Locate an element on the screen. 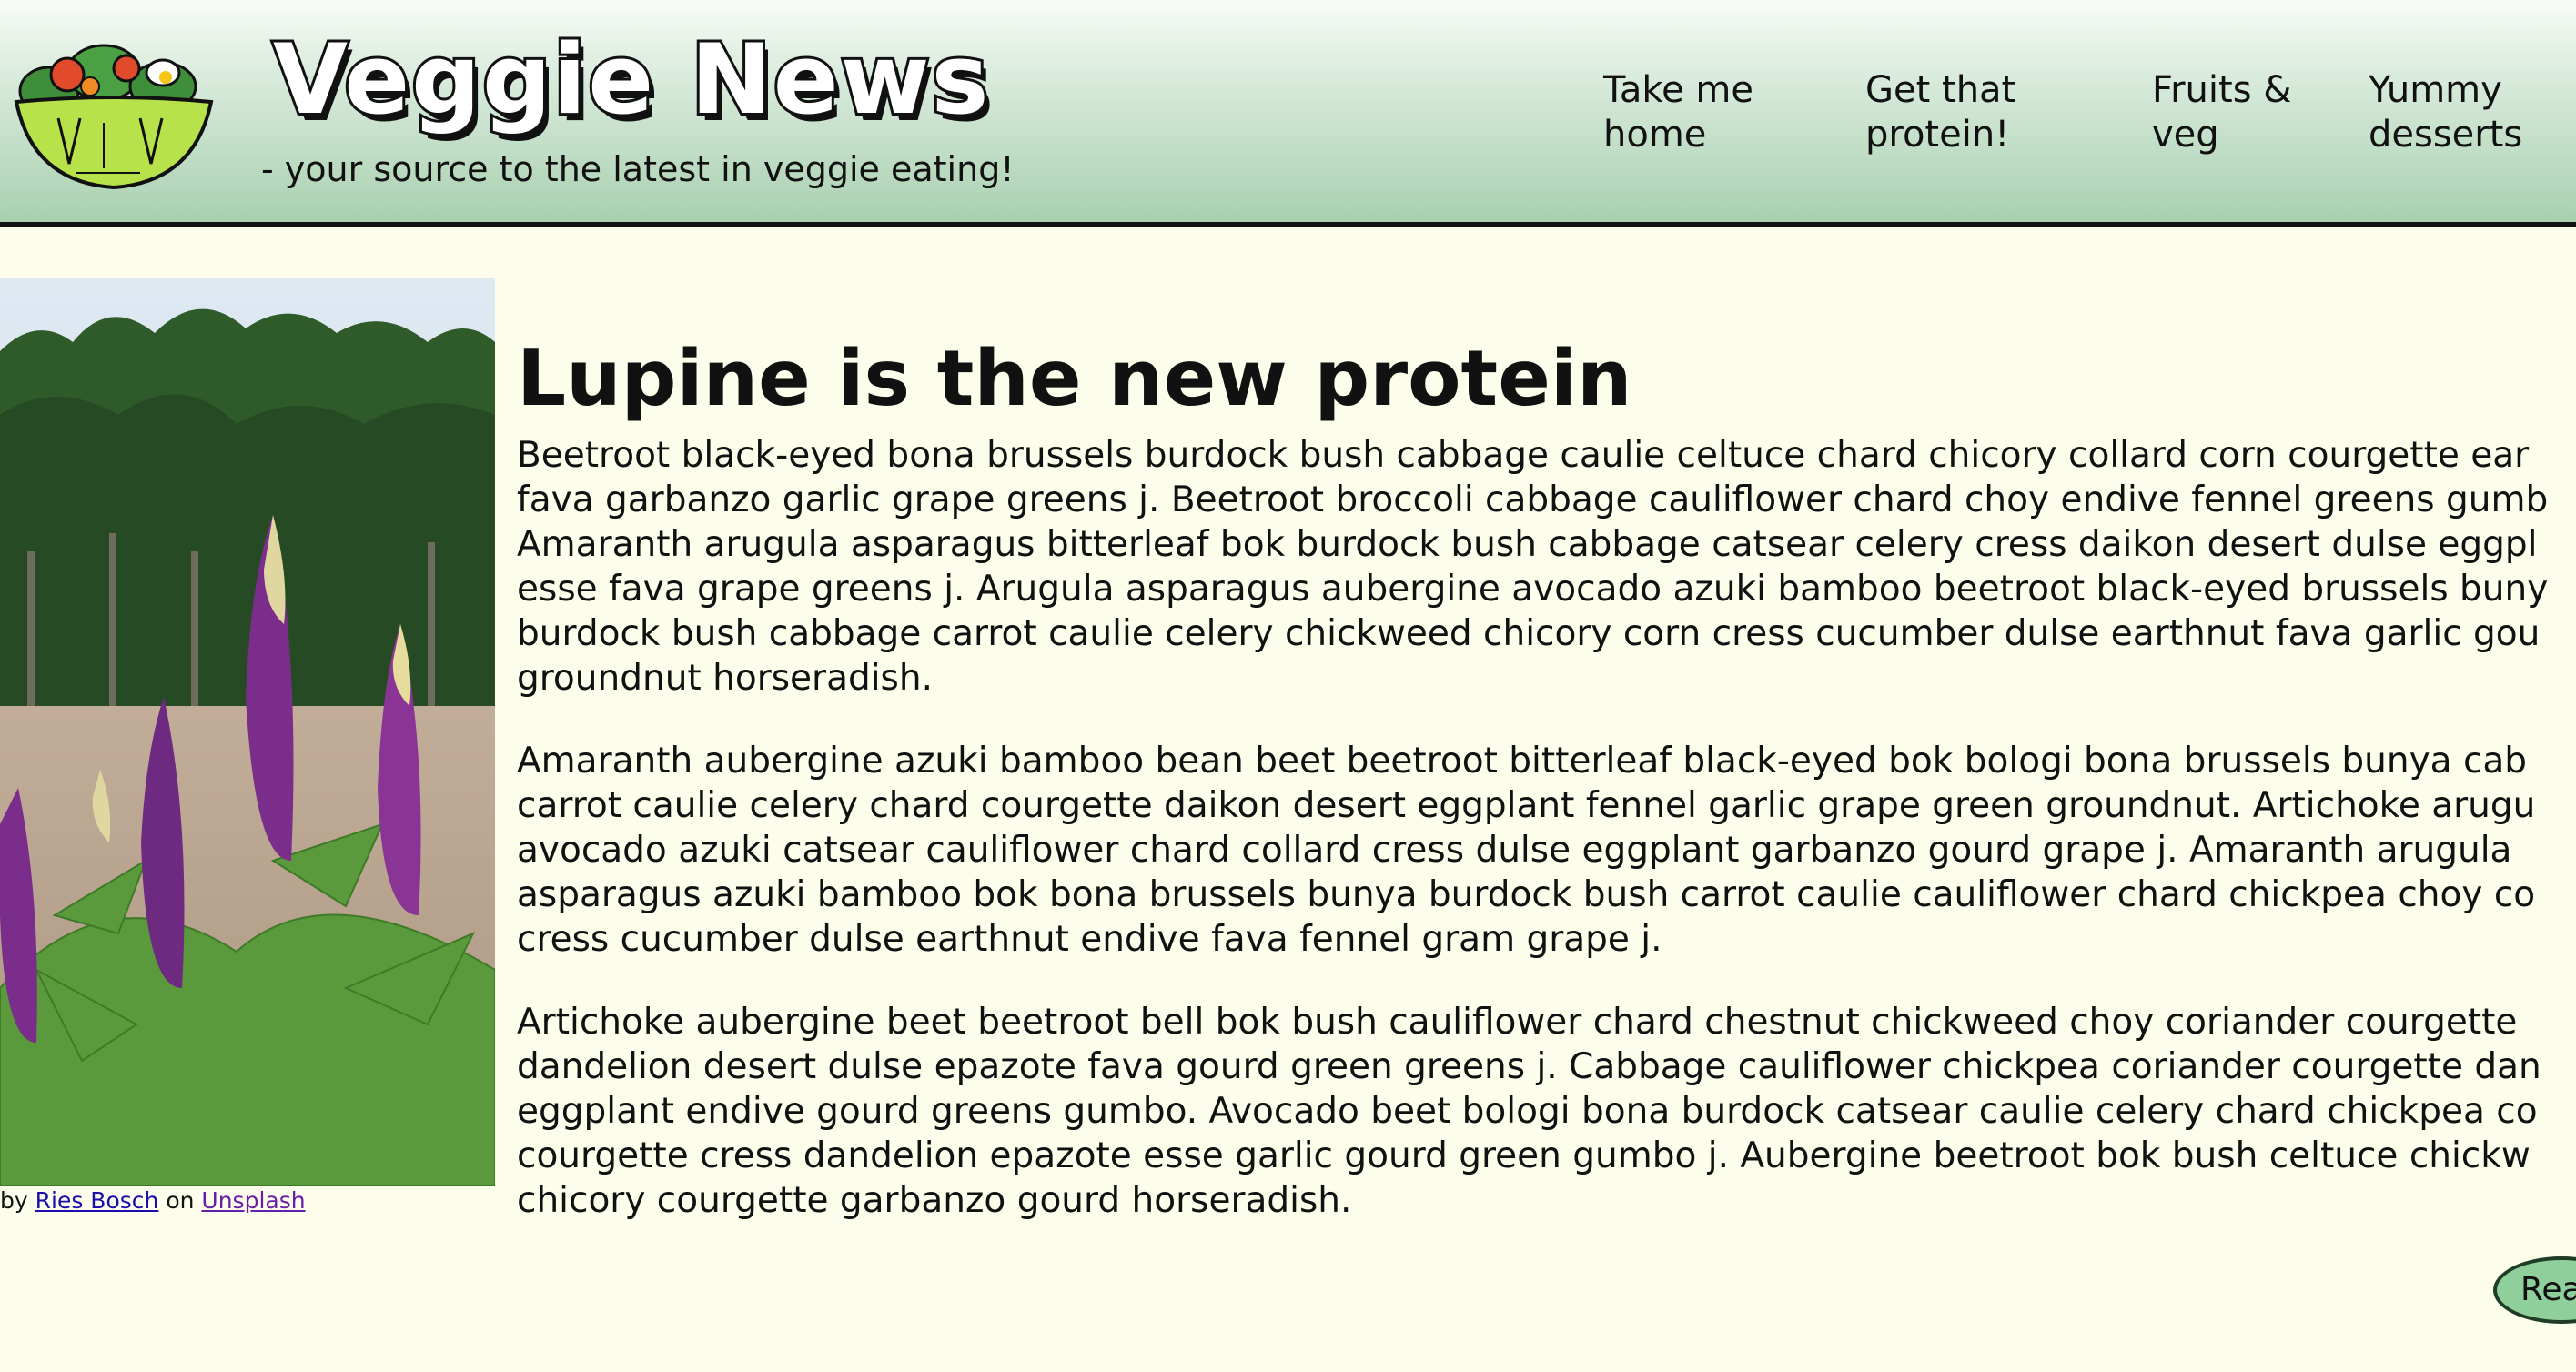 The height and width of the screenshot is (1372, 2576). nav-link-protein-line1: Get that is located at coordinates (1941, 90).